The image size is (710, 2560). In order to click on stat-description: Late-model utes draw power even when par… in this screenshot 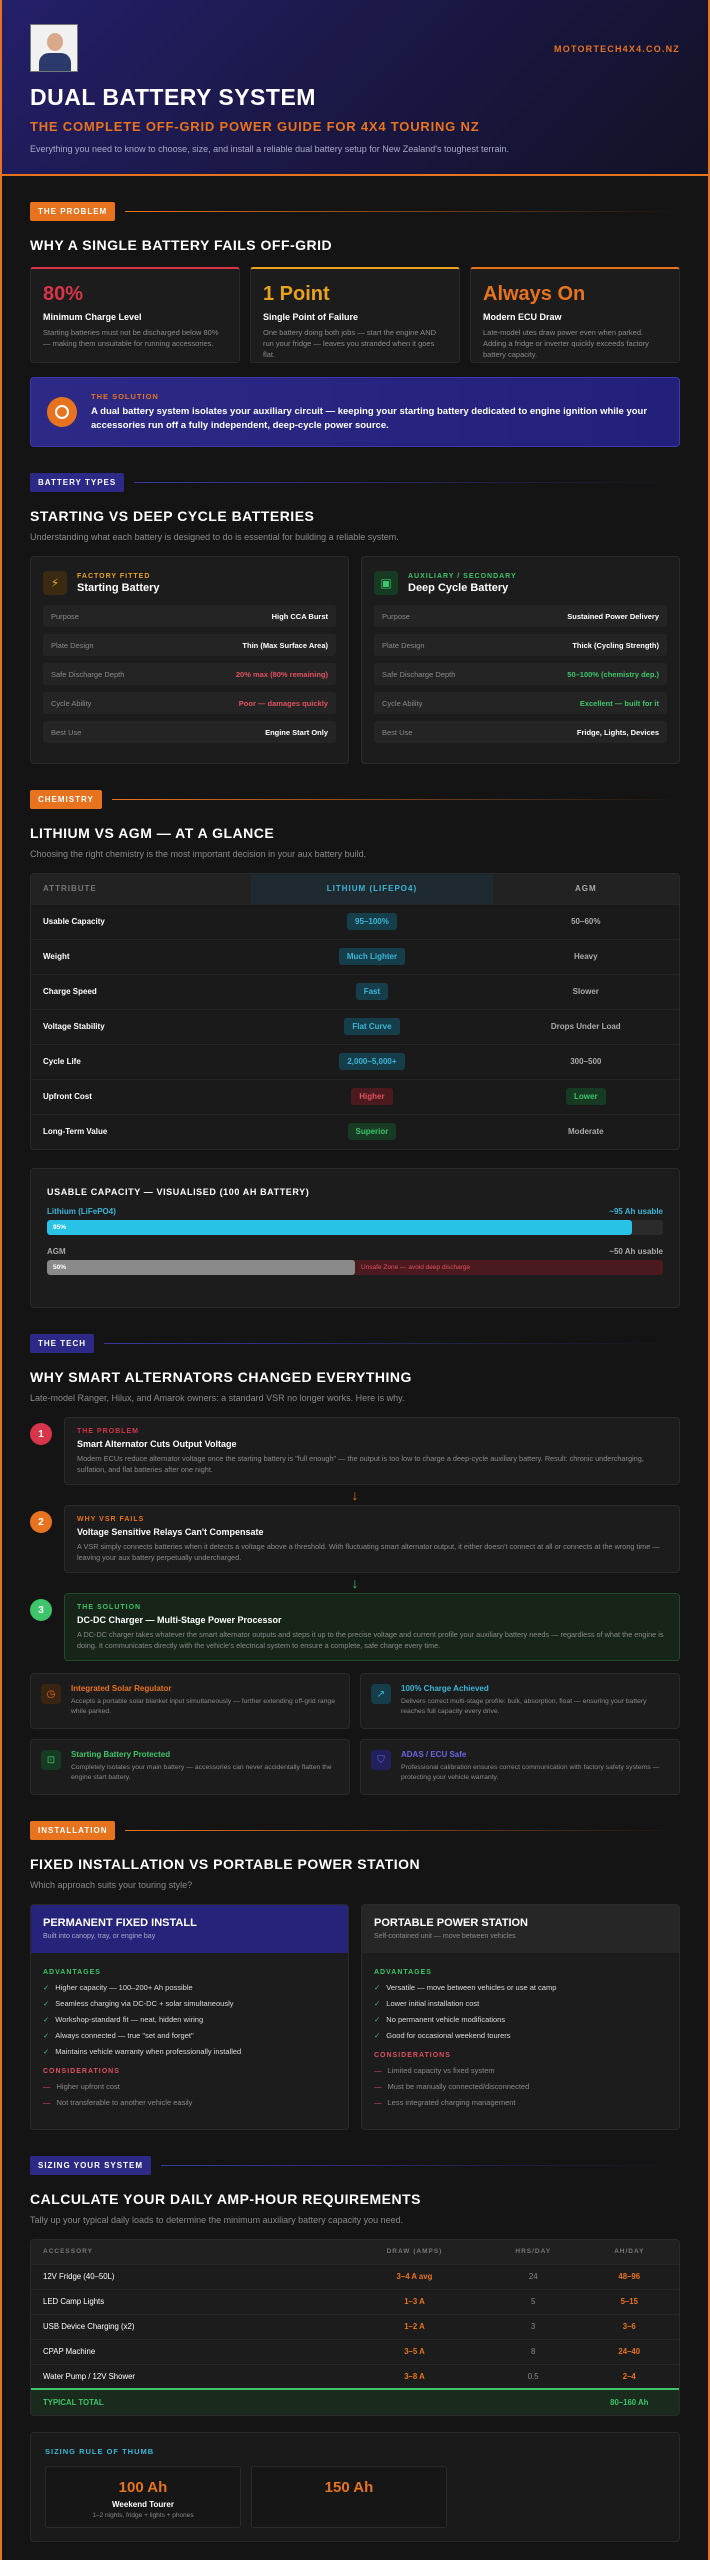, I will do `click(566, 343)`.